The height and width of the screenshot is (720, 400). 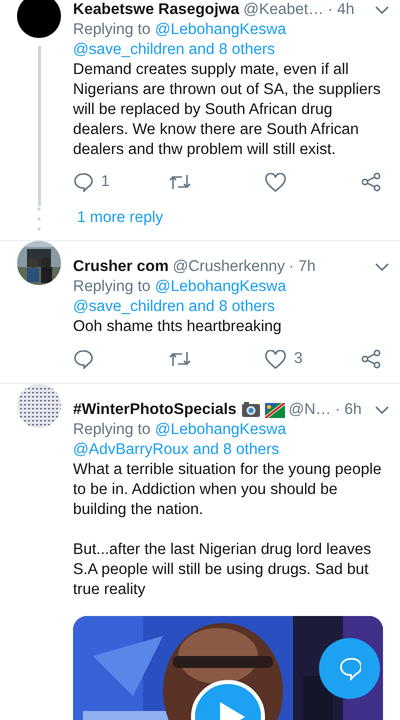 I want to click on reply-count: 1, so click(x=105, y=182).